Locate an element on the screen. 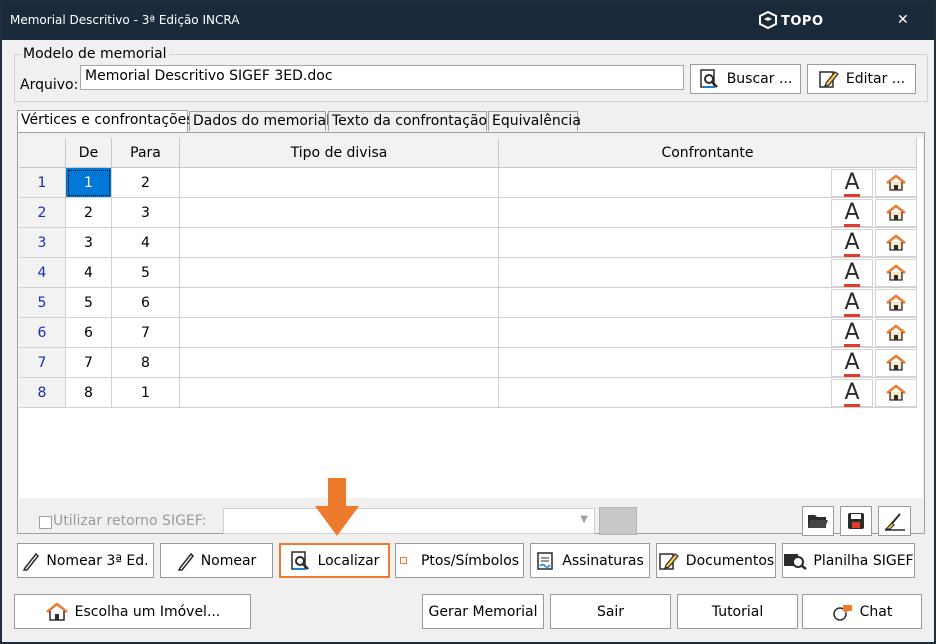 The width and height of the screenshot is (936, 644). cell-para: 6 is located at coordinates (146, 303).